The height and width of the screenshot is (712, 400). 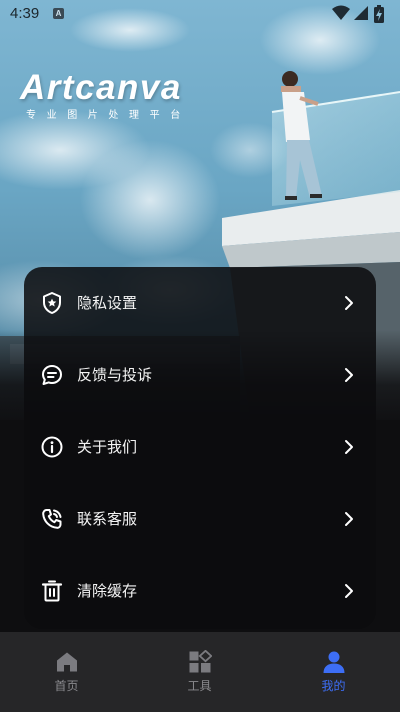 What do you see at coordinates (200, 375) in the screenshot?
I see `menu-item-feedback: 反馈与投诉` at bounding box center [200, 375].